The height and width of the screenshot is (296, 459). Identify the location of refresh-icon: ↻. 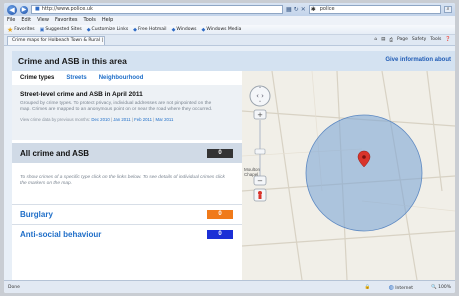
(296, 9).